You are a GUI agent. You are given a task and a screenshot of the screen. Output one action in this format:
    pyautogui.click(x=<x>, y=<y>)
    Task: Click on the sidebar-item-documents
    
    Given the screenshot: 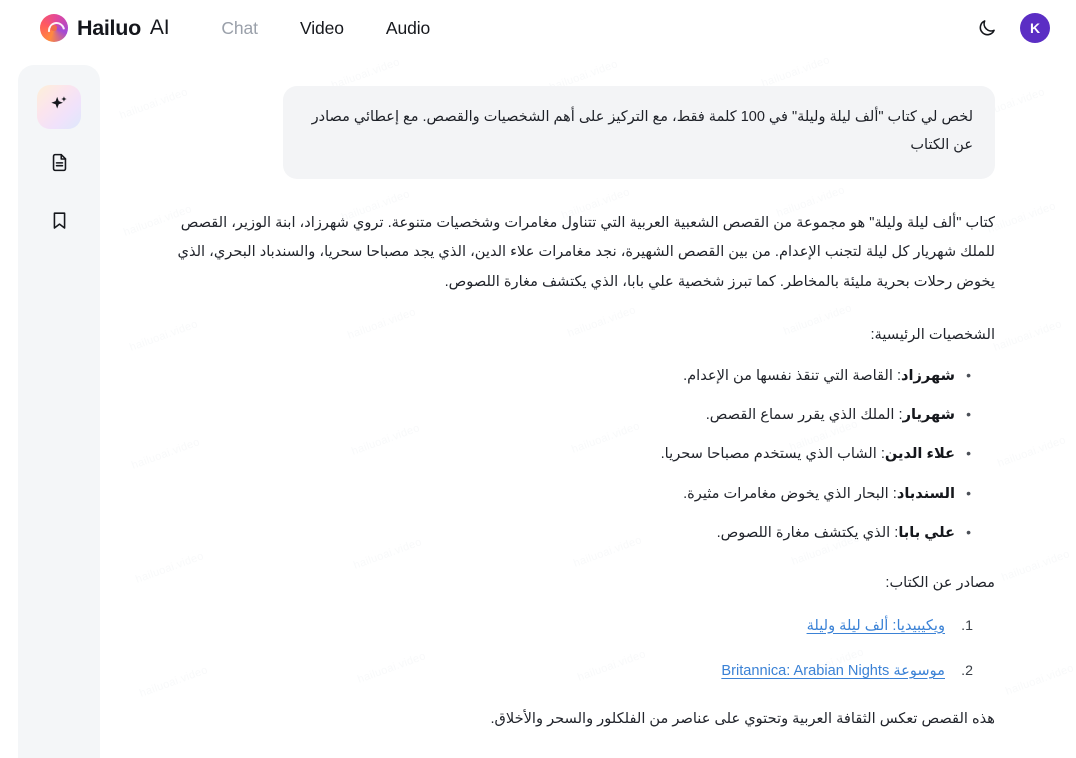 What is the action you would take?
    pyautogui.click(x=59, y=165)
    